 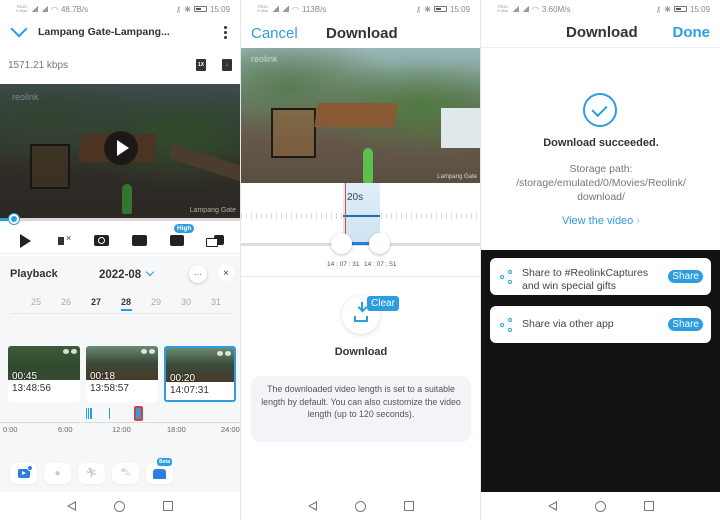 What do you see at coordinates (177, 240) in the screenshot?
I see `image-quality-icon` at bounding box center [177, 240].